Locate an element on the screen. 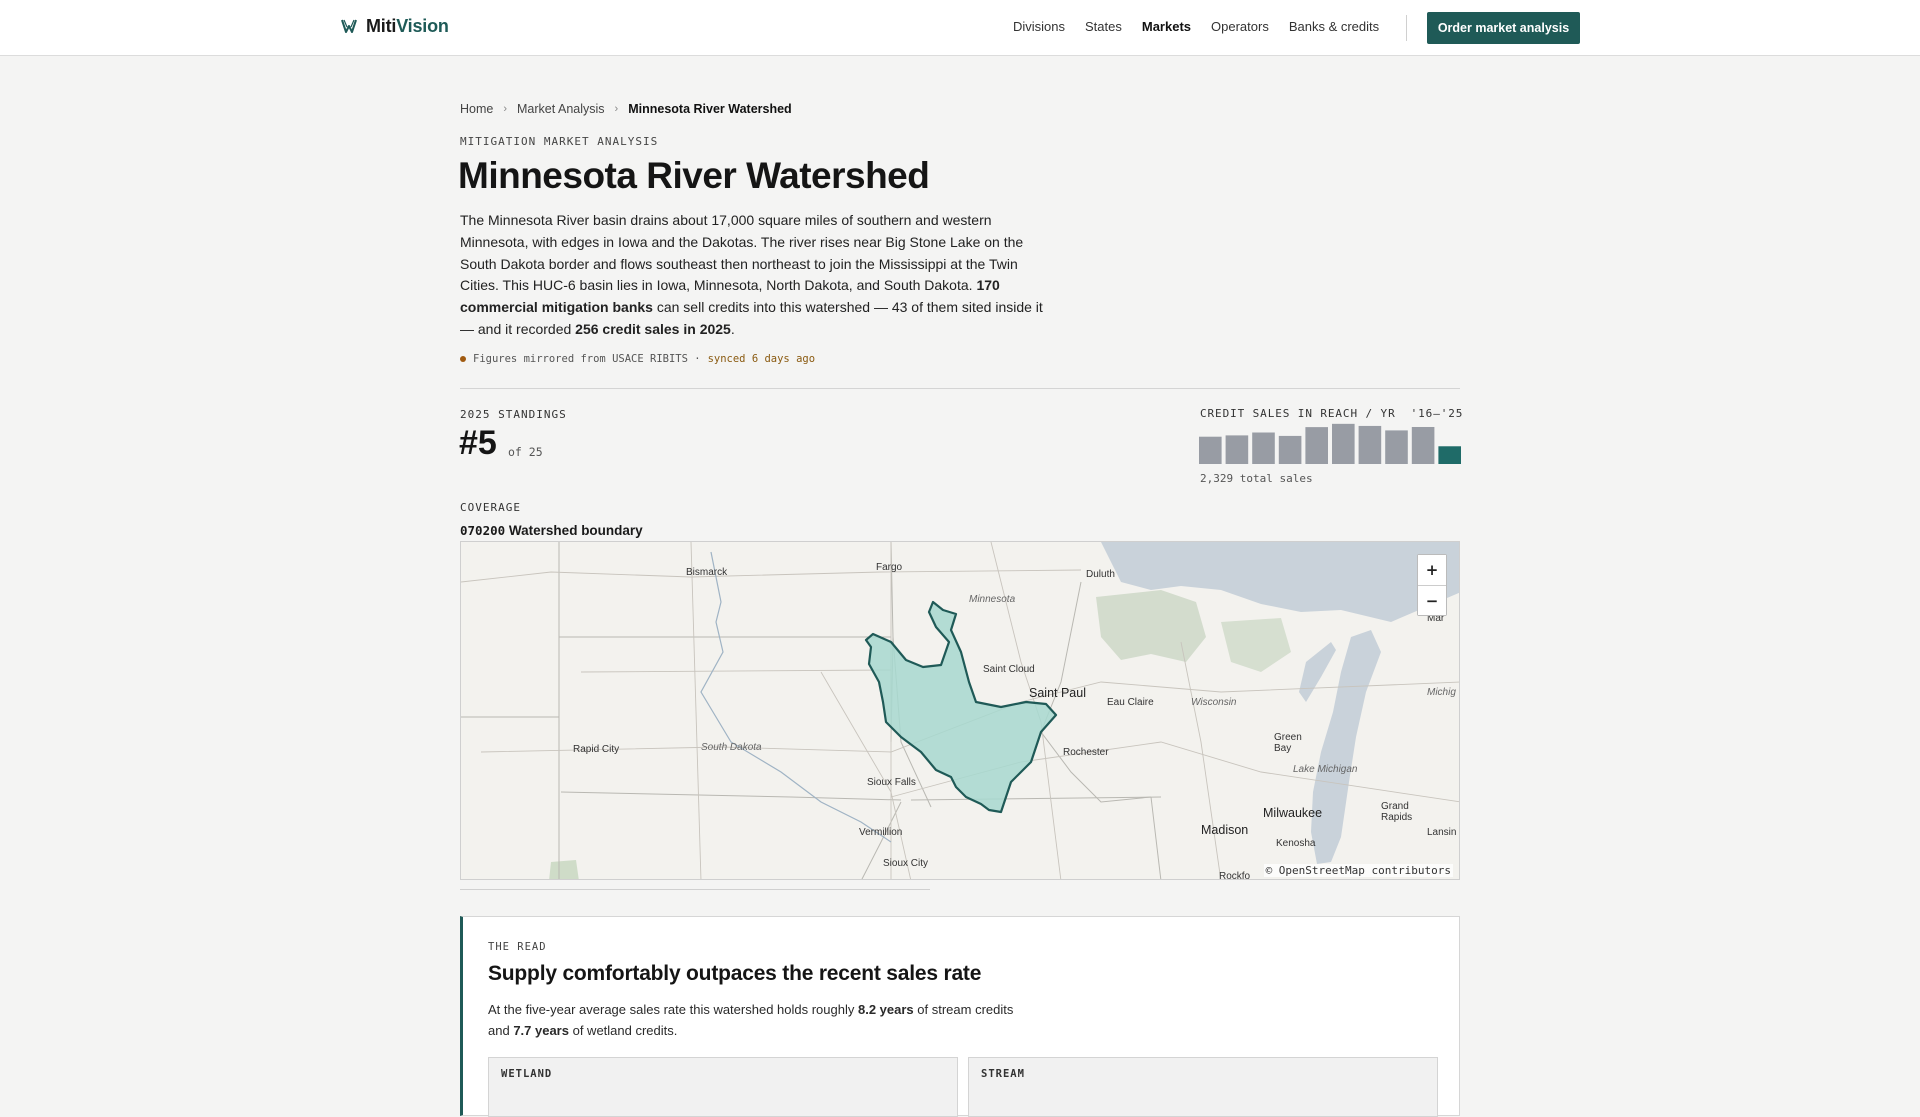 Image resolution: width=1920 pixels, height=1117 pixels. wetland-panel-label: WETLAND is located at coordinates (527, 1074).